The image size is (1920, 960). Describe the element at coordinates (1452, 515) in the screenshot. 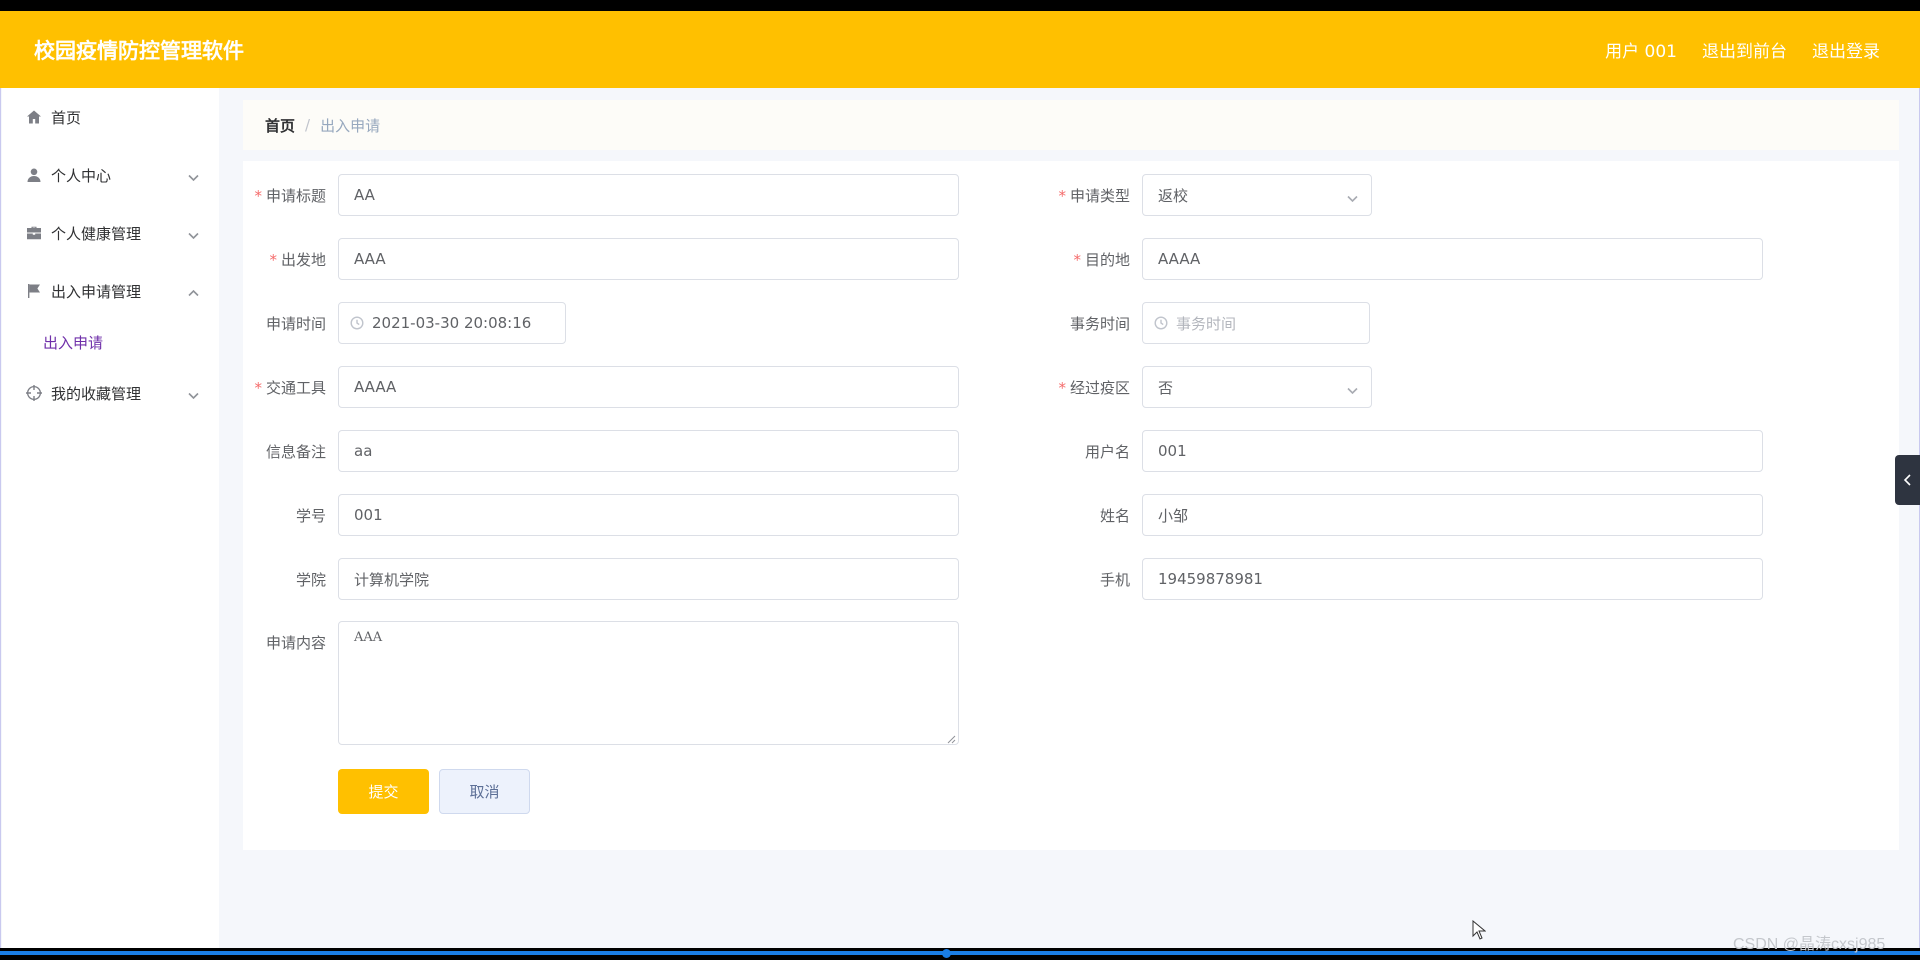

I see `name-input: 小邹` at that location.